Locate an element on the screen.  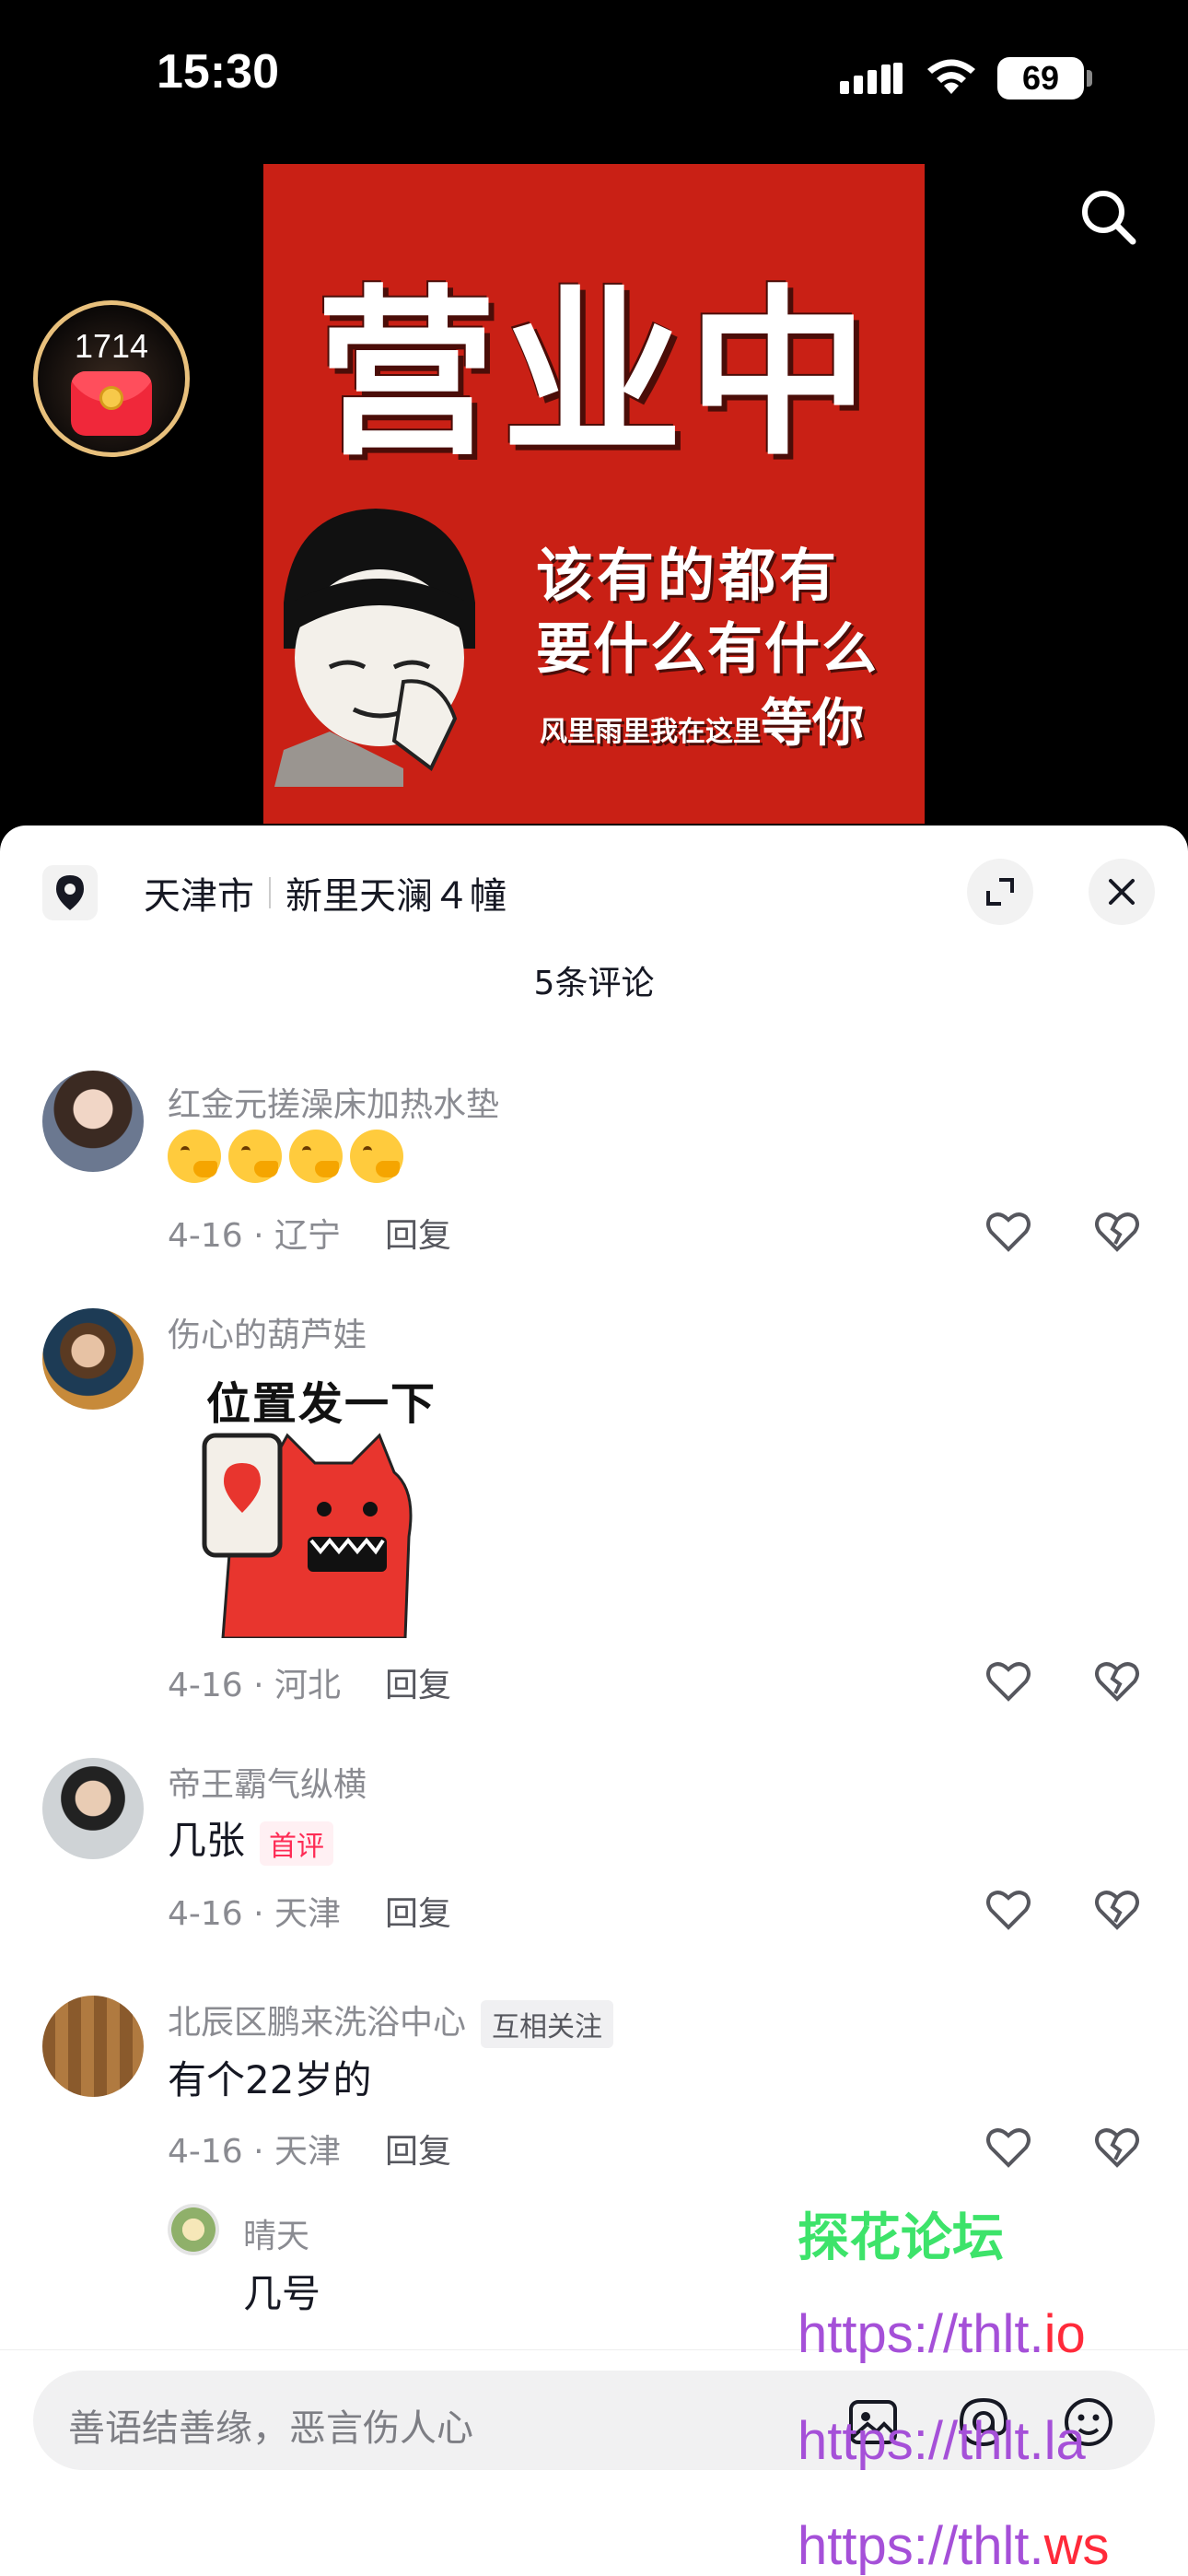
poster-line-3: 风里雨里我在这里等你 is located at coordinates (702, 719).